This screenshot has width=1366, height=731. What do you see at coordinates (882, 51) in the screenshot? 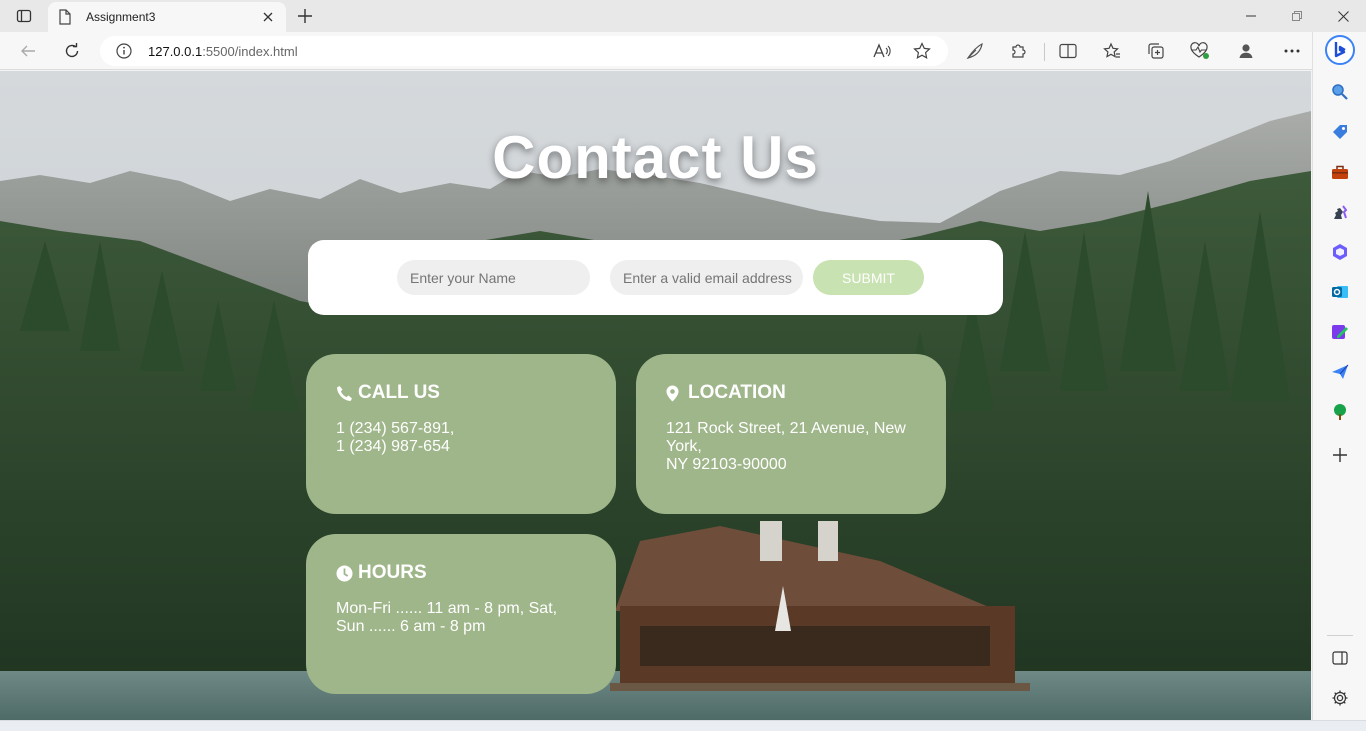
I see `read-aloud-icon` at bounding box center [882, 51].